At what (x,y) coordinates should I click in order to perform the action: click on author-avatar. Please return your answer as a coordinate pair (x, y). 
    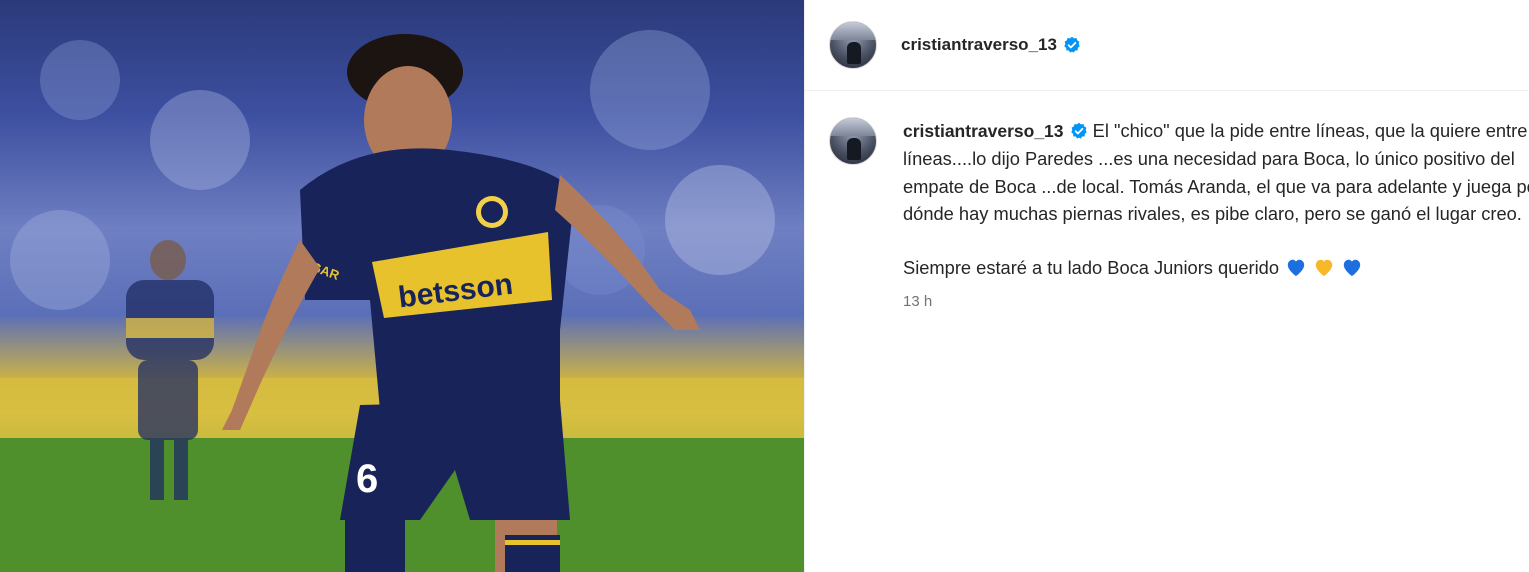
    Looking at the image, I should click on (853, 45).